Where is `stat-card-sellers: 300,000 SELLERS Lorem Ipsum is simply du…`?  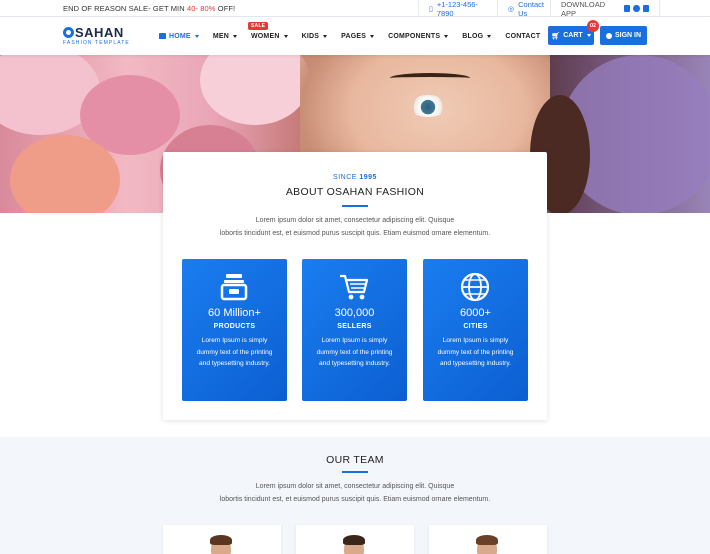
stat-card-sellers: 300,000 SELLERS Lorem Ipsum is simply du… is located at coordinates (354, 330).